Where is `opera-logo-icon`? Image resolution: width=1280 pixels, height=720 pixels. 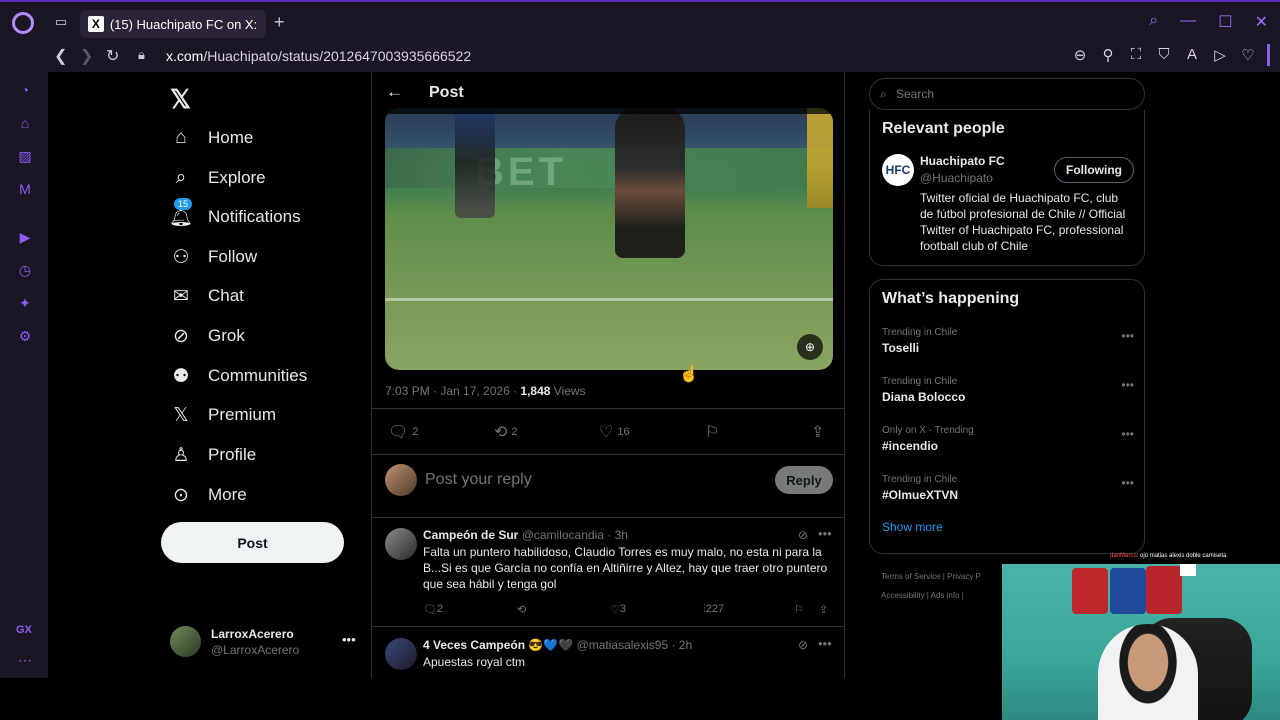
opera-logo-icon is located at coordinates (23, 23).